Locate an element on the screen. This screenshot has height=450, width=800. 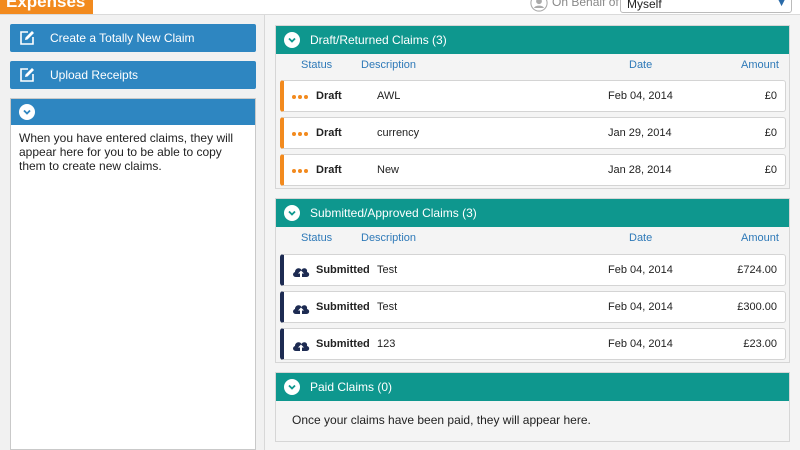
on-behalf-value: Myself is located at coordinates (644, 5).